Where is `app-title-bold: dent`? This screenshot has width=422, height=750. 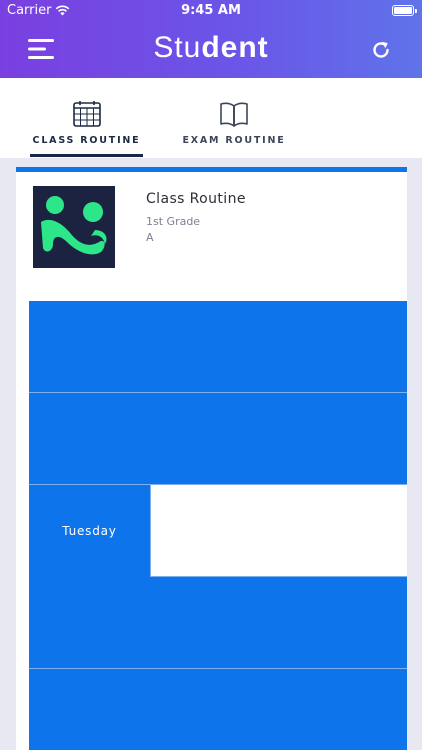
app-title-bold: dent is located at coordinates (235, 47).